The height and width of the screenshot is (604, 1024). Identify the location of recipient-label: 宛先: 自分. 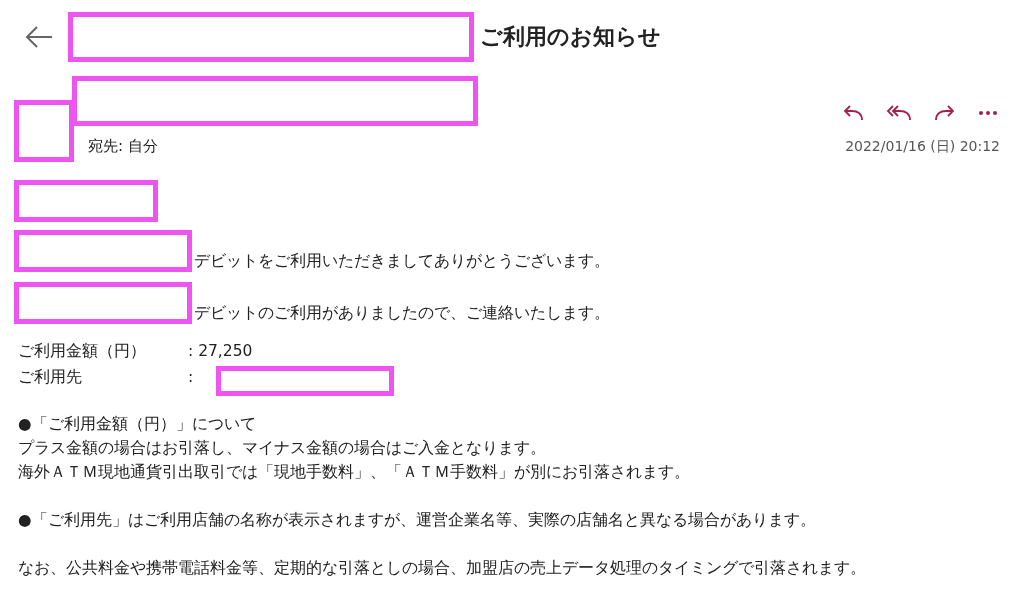
(123, 146).